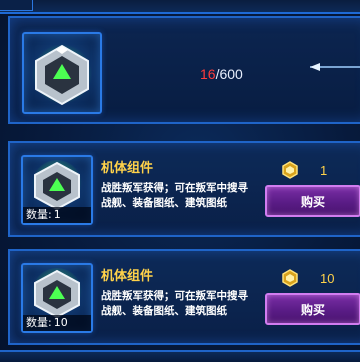  I want to click on header-item-frame, so click(62, 73).